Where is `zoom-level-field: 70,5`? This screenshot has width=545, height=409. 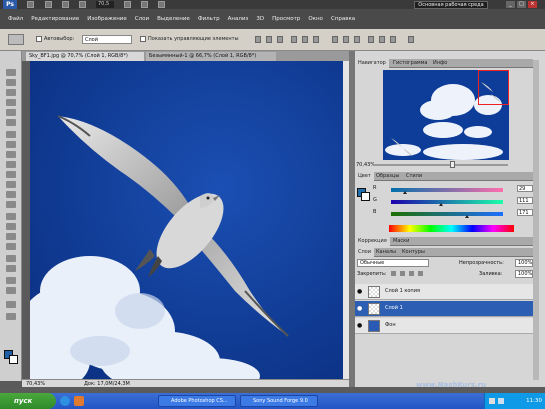
zoom-level-field: 70,5 is located at coordinates (105, 4).